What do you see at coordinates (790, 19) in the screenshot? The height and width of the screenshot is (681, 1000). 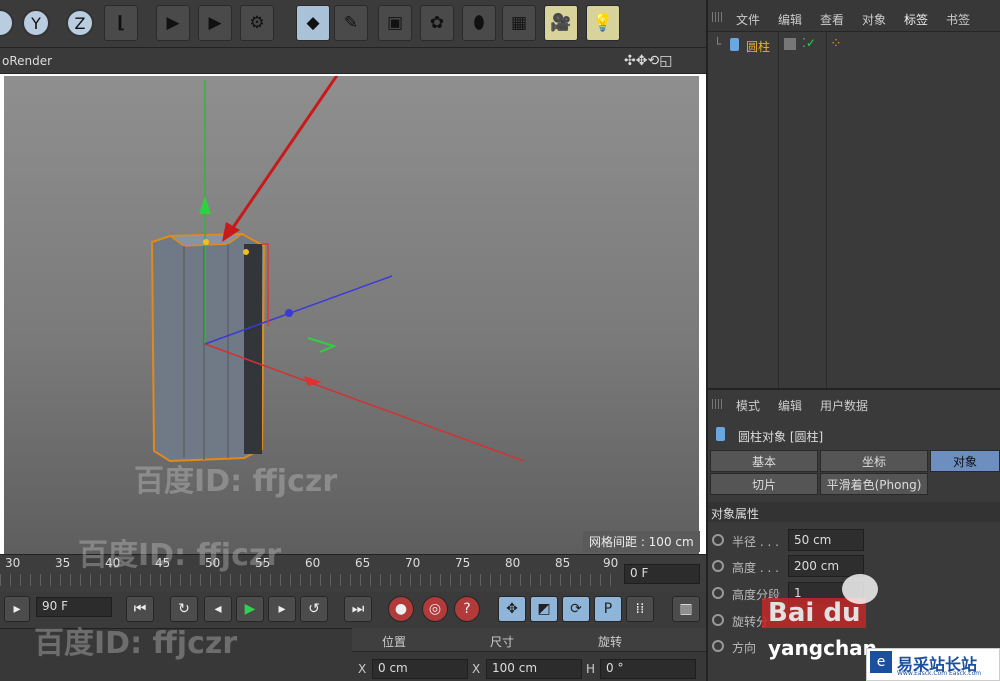 I see `menu-edit: 编辑` at bounding box center [790, 19].